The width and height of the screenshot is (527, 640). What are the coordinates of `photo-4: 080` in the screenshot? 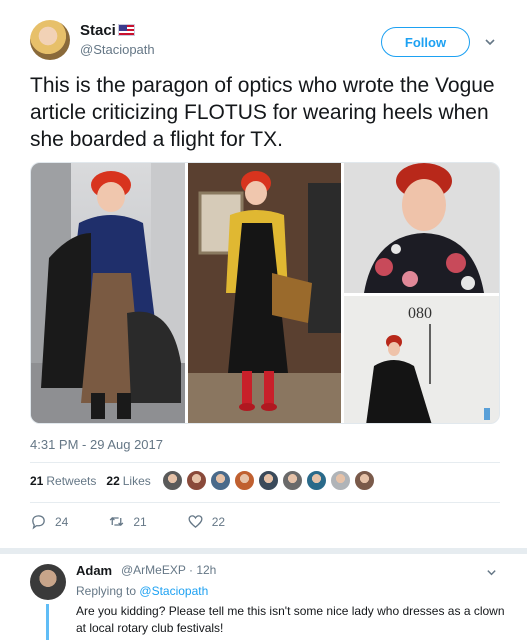 It's located at (421, 359).